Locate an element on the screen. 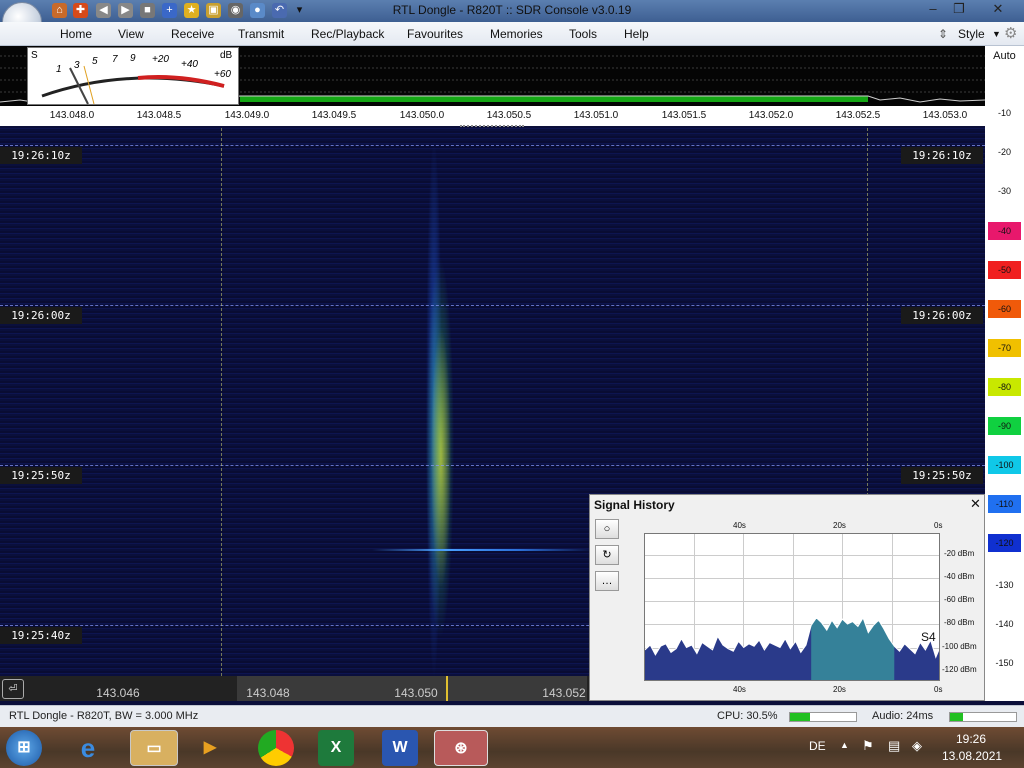  level-color-swatch: -120 is located at coordinates (1004, 543).